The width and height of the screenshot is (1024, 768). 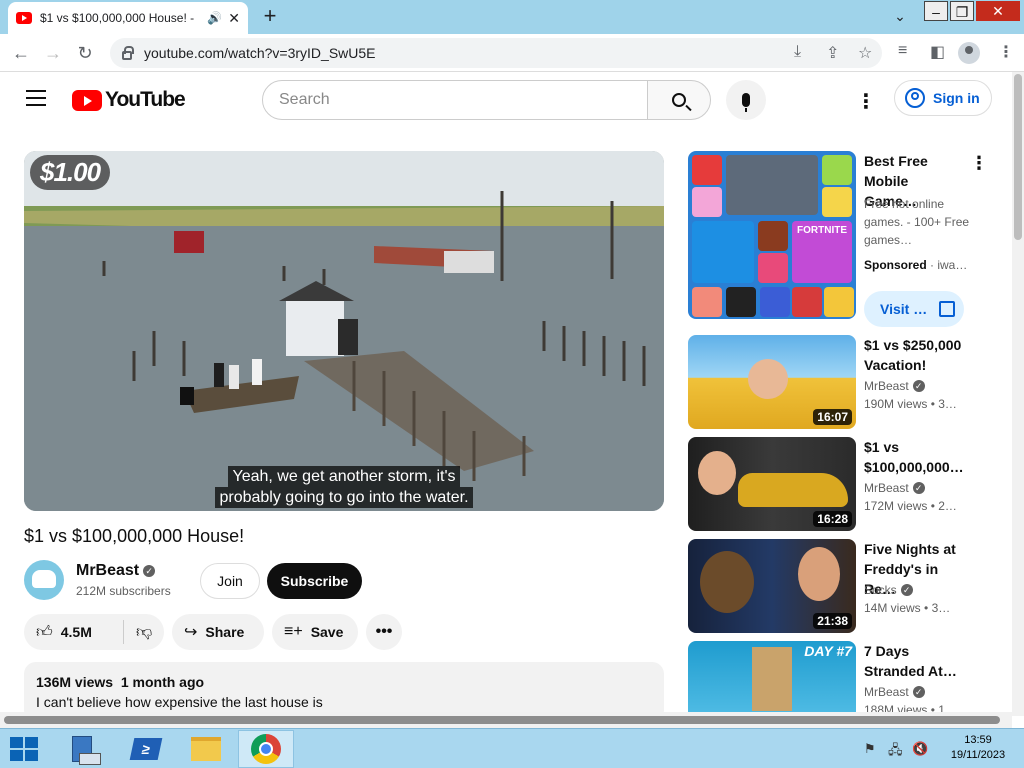 What do you see at coordinates (314, 581) in the screenshot?
I see `subscribe-button: Subscribe` at bounding box center [314, 581].